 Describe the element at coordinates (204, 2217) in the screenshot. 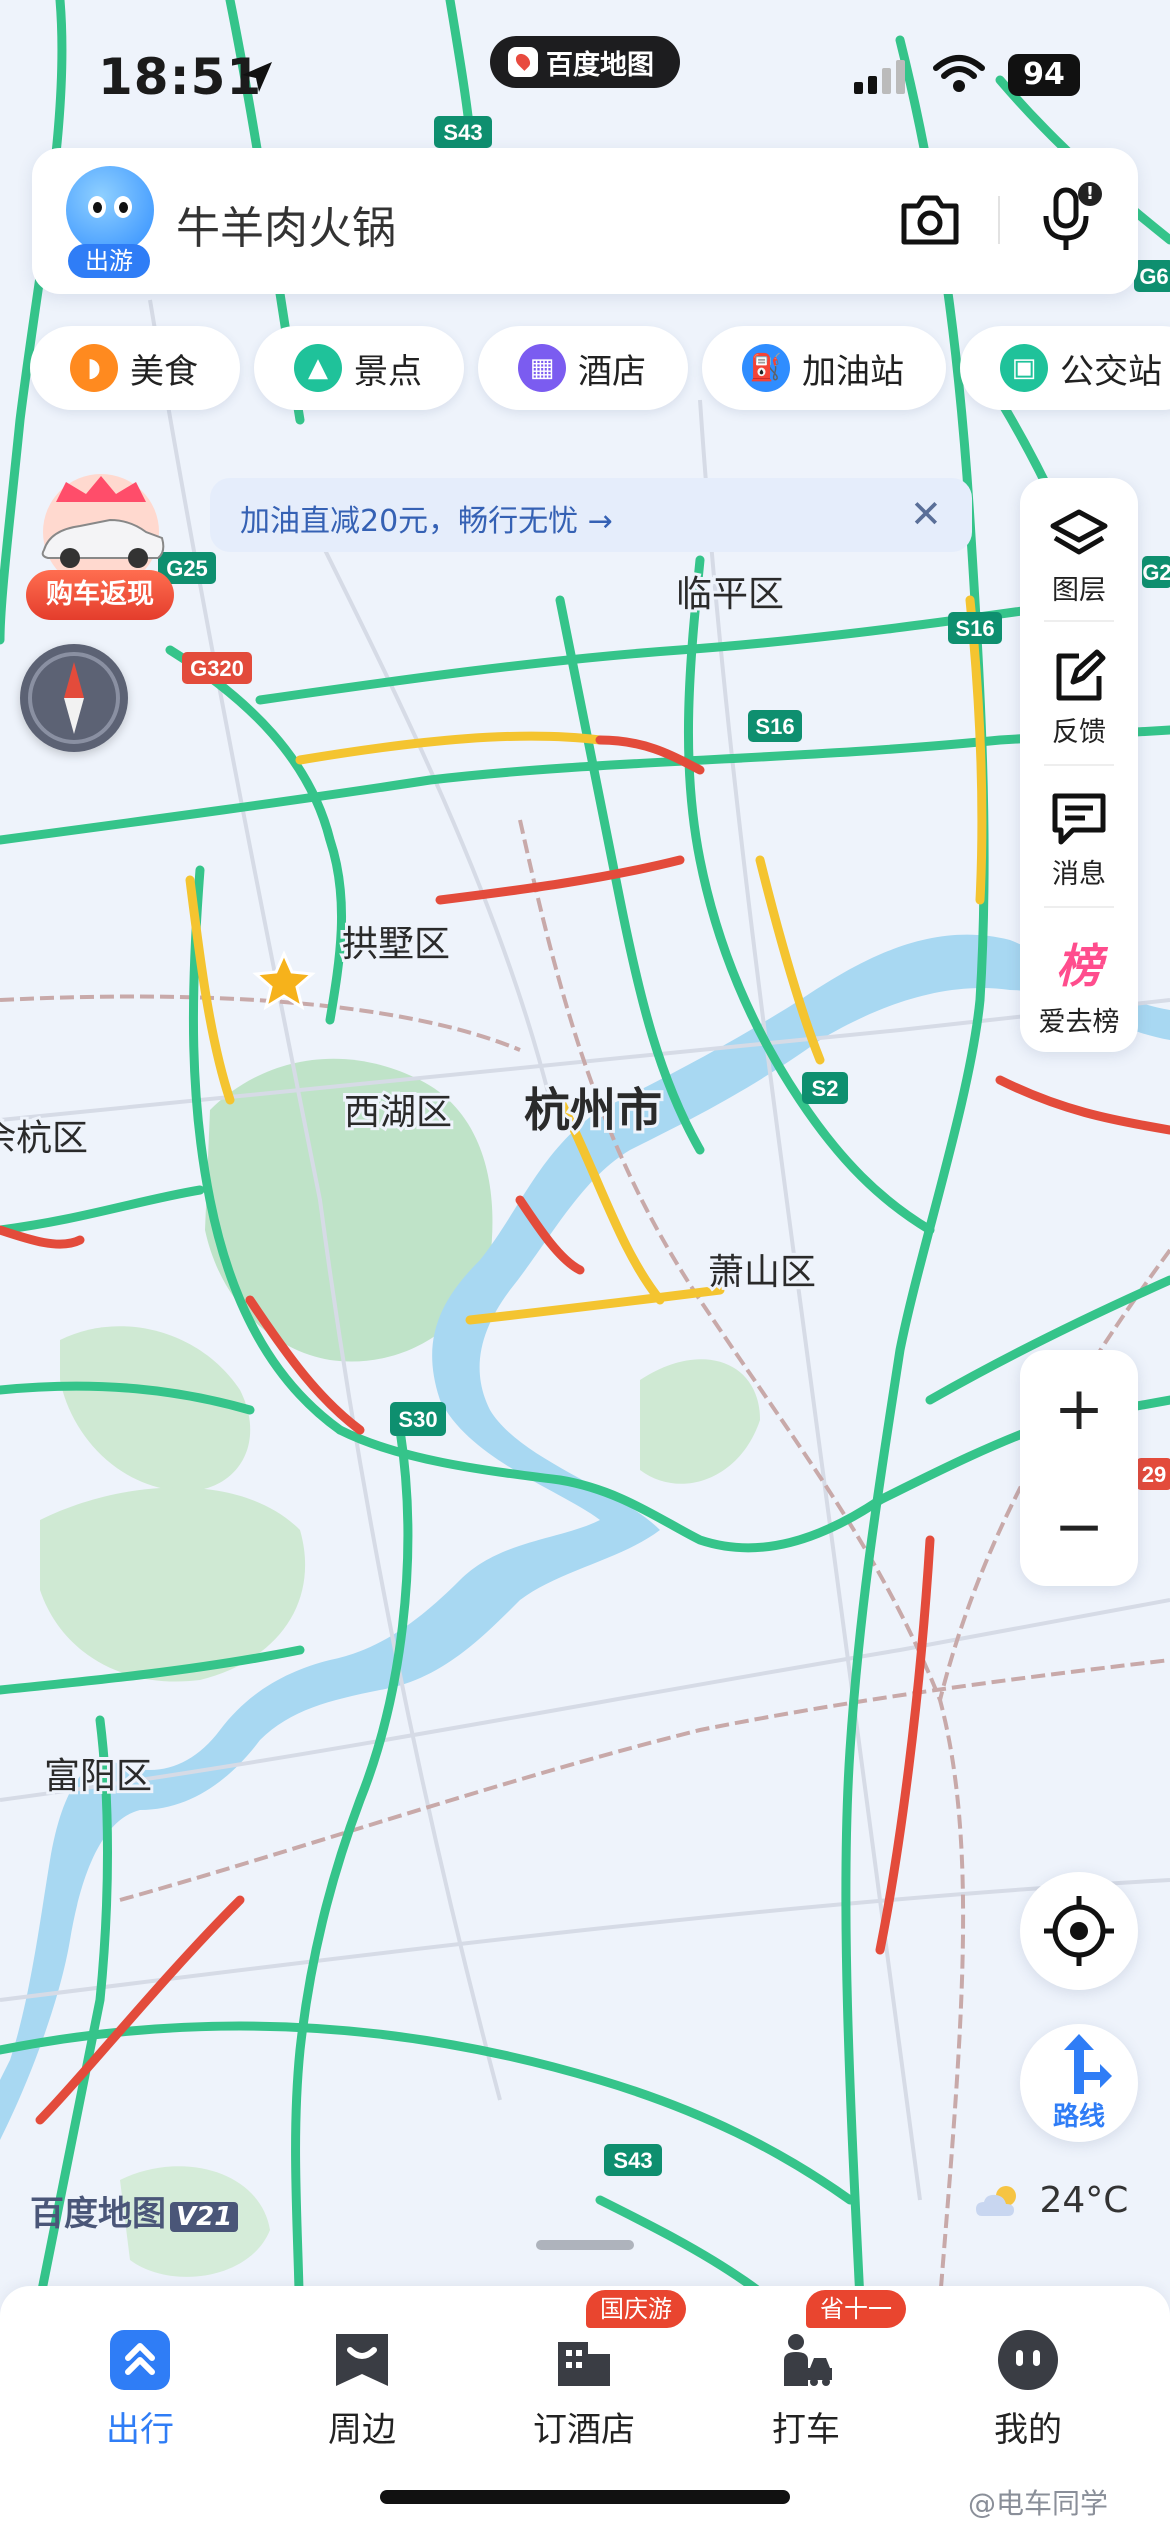

I see `brand-version: V21` at that location.